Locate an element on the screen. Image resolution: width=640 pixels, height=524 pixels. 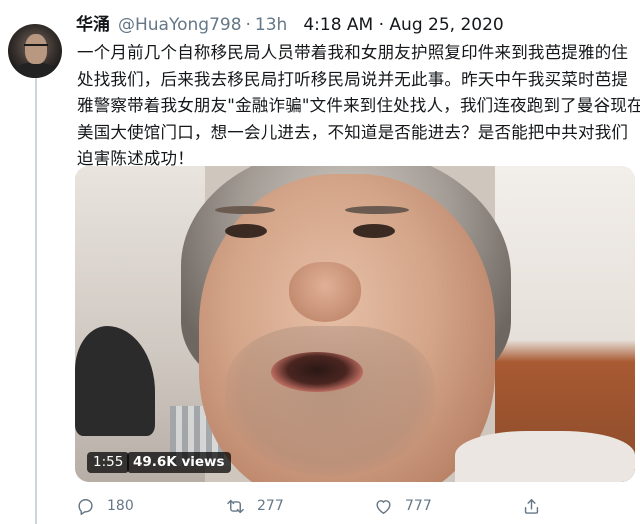
video-duration-badge: 1:55 is located at coordinates (108, 462).